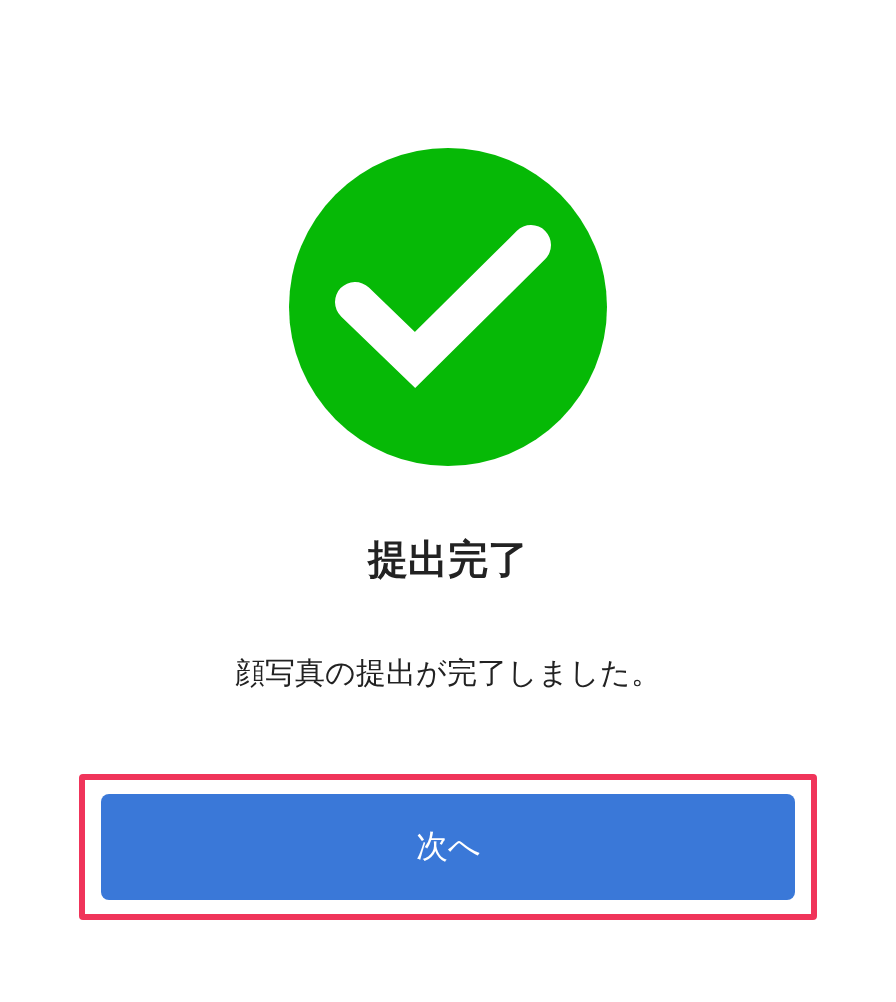  Describe the element at coordinates (448, 847) in the screenshot. I see `next-button: 次へ` at that location.